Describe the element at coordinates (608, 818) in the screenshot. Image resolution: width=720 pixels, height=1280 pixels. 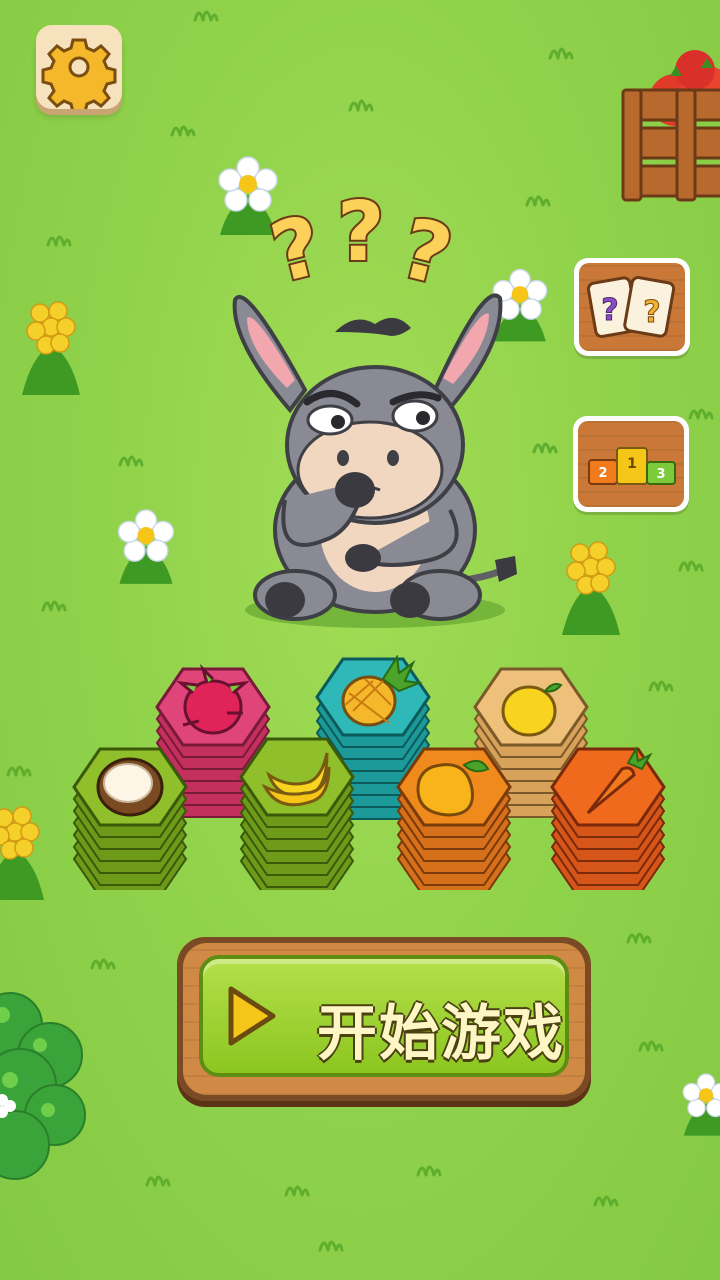
I see `tile-stack-carrot` at that location.